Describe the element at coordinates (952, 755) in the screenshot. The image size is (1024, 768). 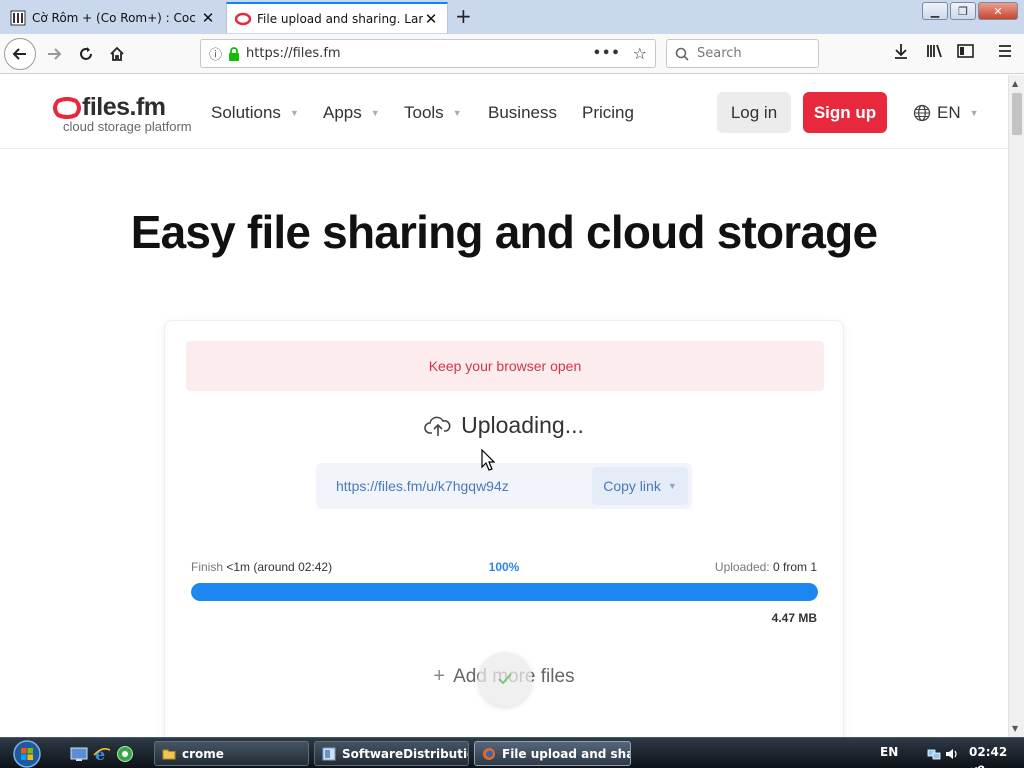
I see `volume-icon` at that location.